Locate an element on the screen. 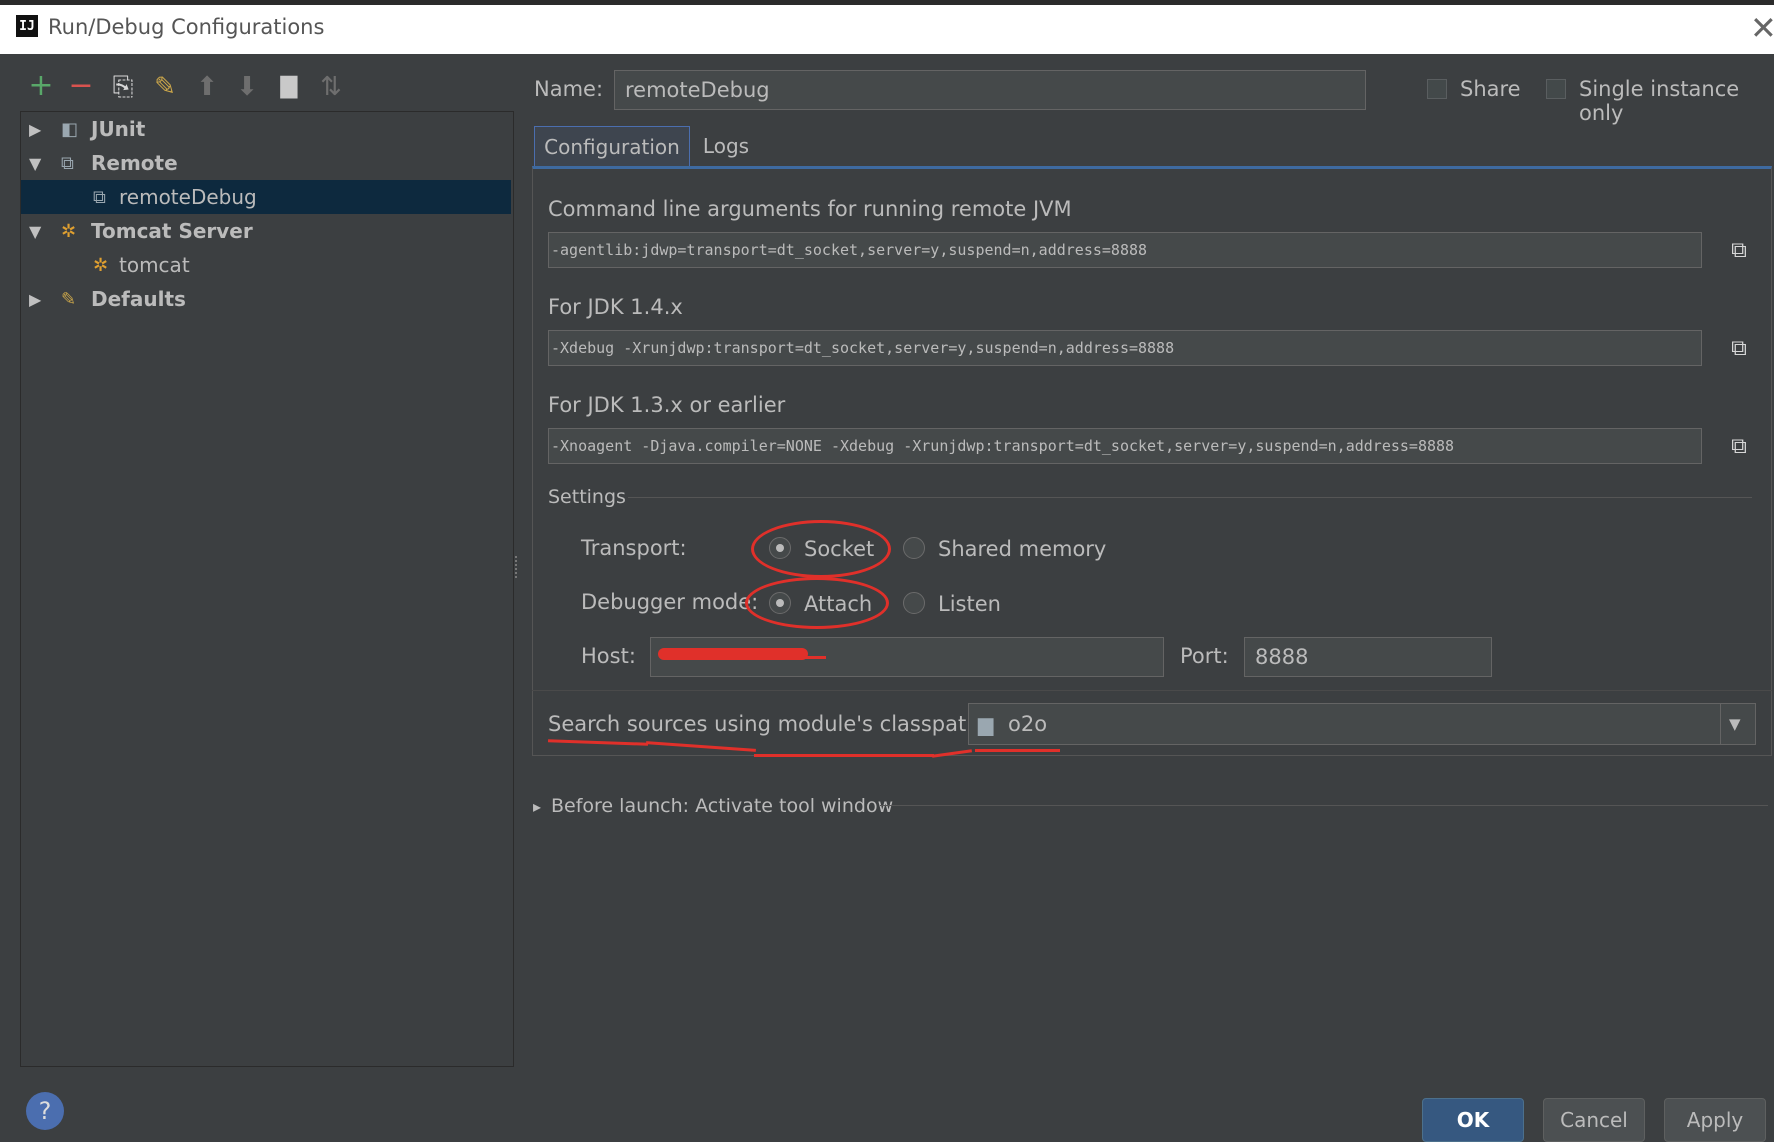 The height and width of the screenshot is (1142, 1774). window-title: Run/Debug Configurations is located at coordinates (186, 27).